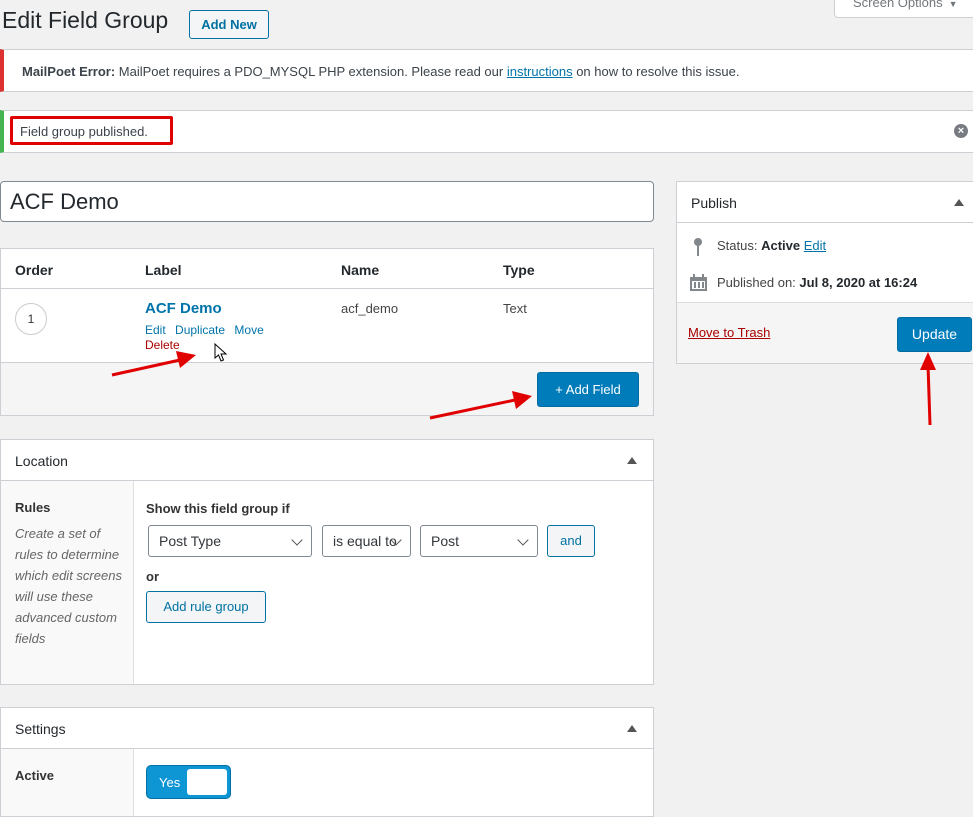 The image size is (973, 817). What do you see at coordinates (67, 782) in the screenshot?
I see `active-sidebar: Active` at bounding box center [67, 782].